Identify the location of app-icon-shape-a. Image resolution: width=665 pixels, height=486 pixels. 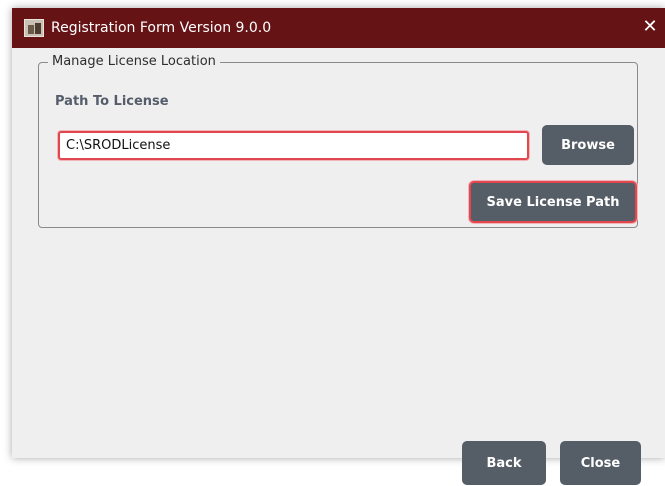
(31, 29).